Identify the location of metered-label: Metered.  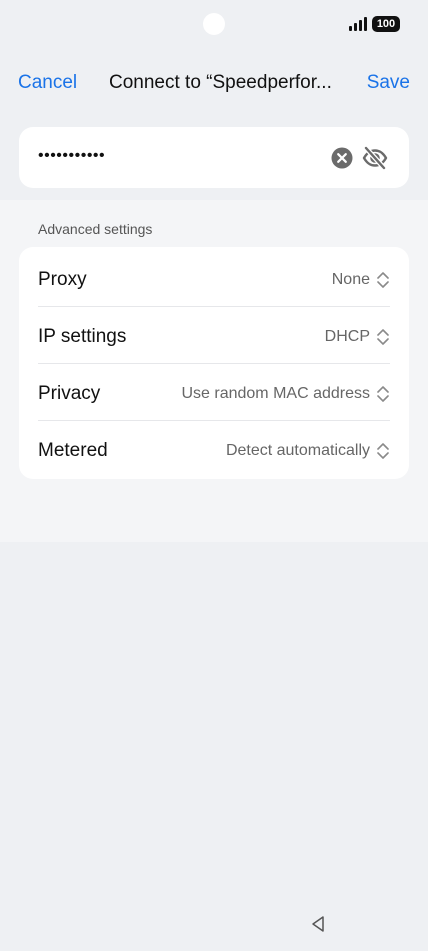
(73, 450).